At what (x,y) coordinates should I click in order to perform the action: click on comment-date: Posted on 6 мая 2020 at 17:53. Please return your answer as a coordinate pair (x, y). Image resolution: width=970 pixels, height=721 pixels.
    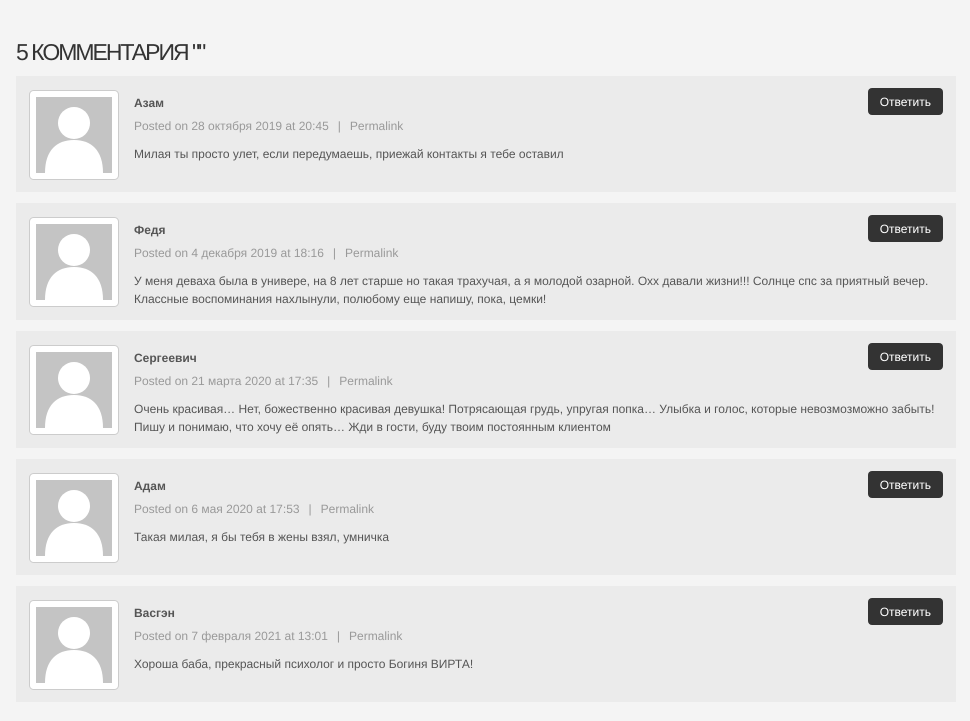
    Looking at the image, I should click on (217, 509).